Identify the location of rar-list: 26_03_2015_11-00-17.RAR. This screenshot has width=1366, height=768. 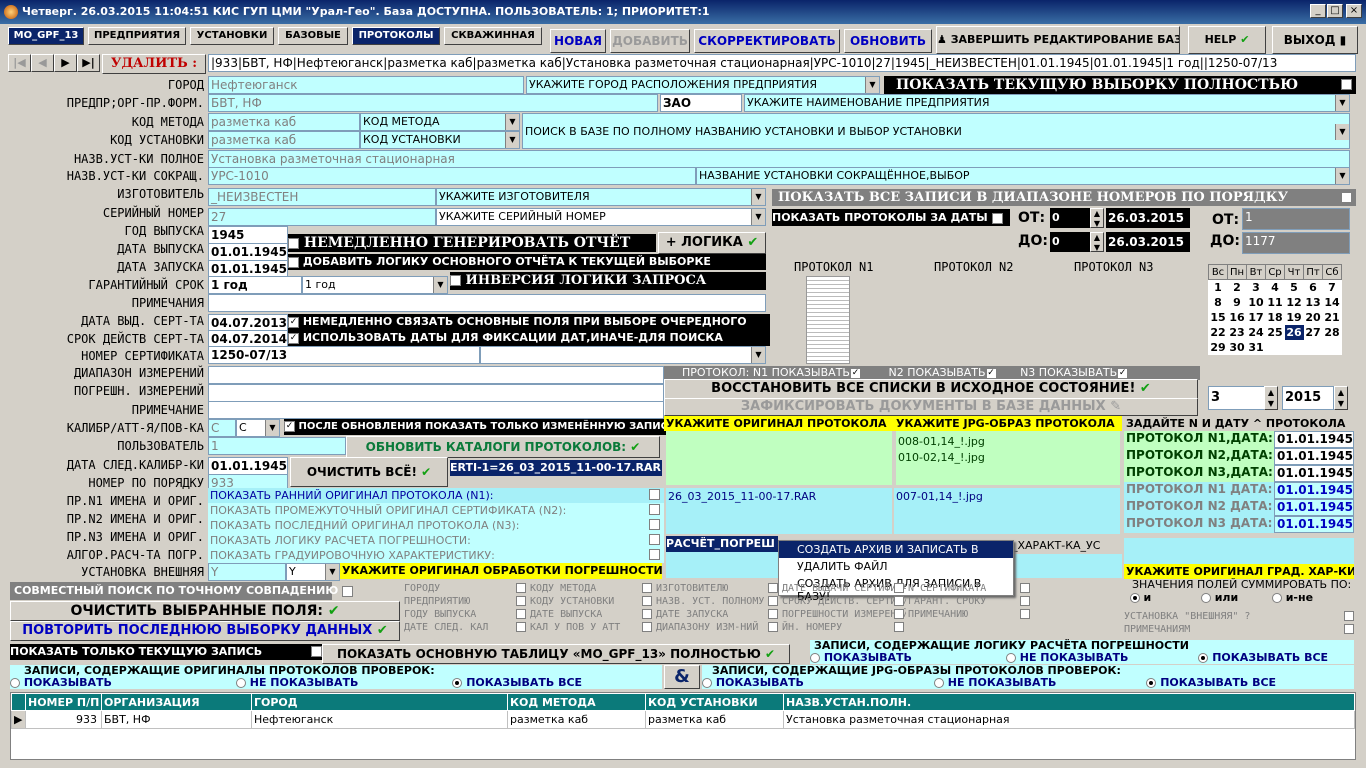
(779, 511).